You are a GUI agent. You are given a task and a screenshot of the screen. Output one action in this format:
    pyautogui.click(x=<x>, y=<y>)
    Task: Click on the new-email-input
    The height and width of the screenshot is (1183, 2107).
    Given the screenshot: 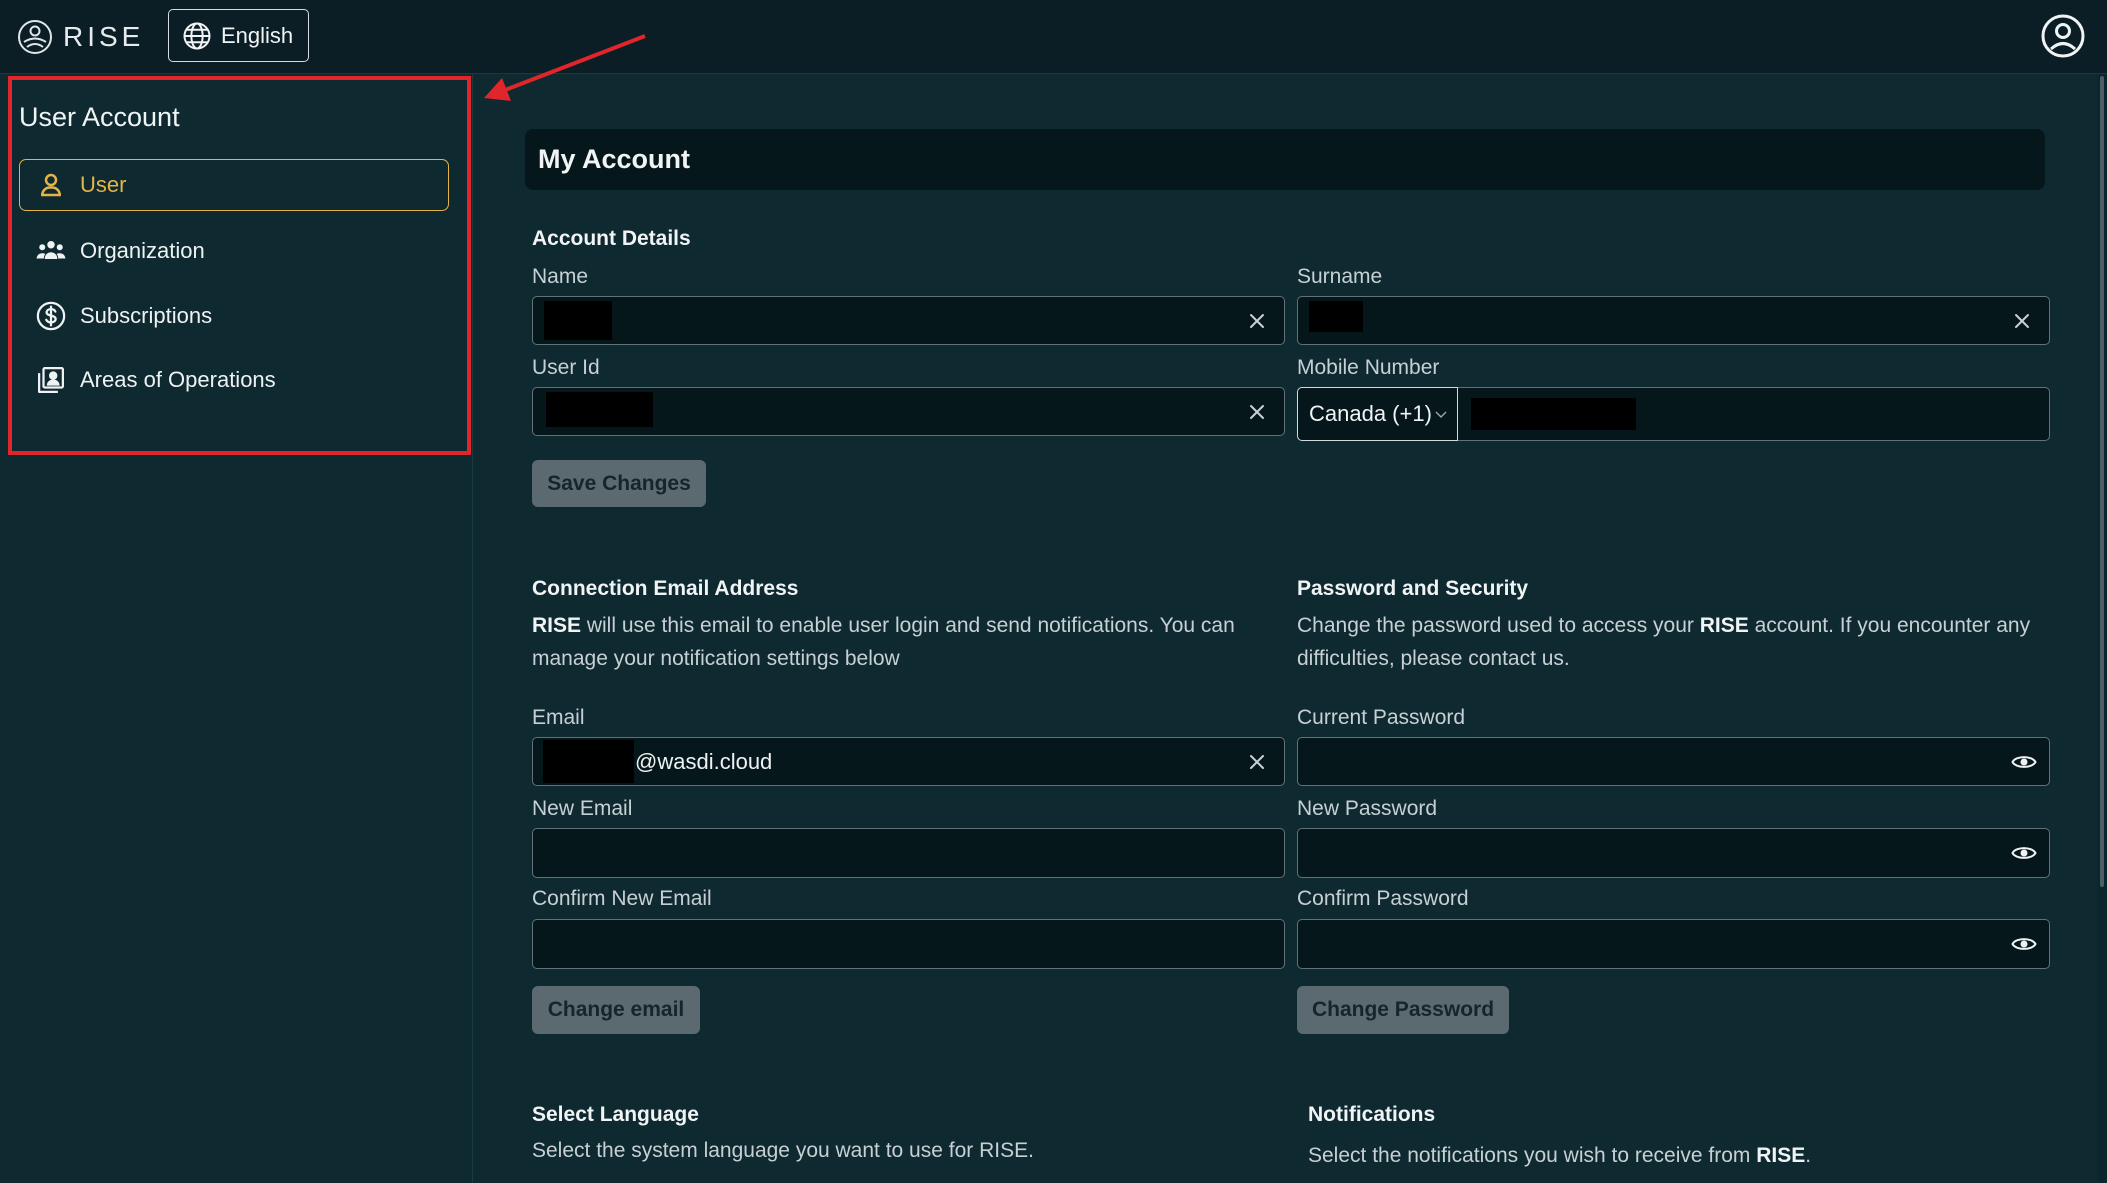 What is the action you would take?
    pyautogui.click(x=908, y=853)
    